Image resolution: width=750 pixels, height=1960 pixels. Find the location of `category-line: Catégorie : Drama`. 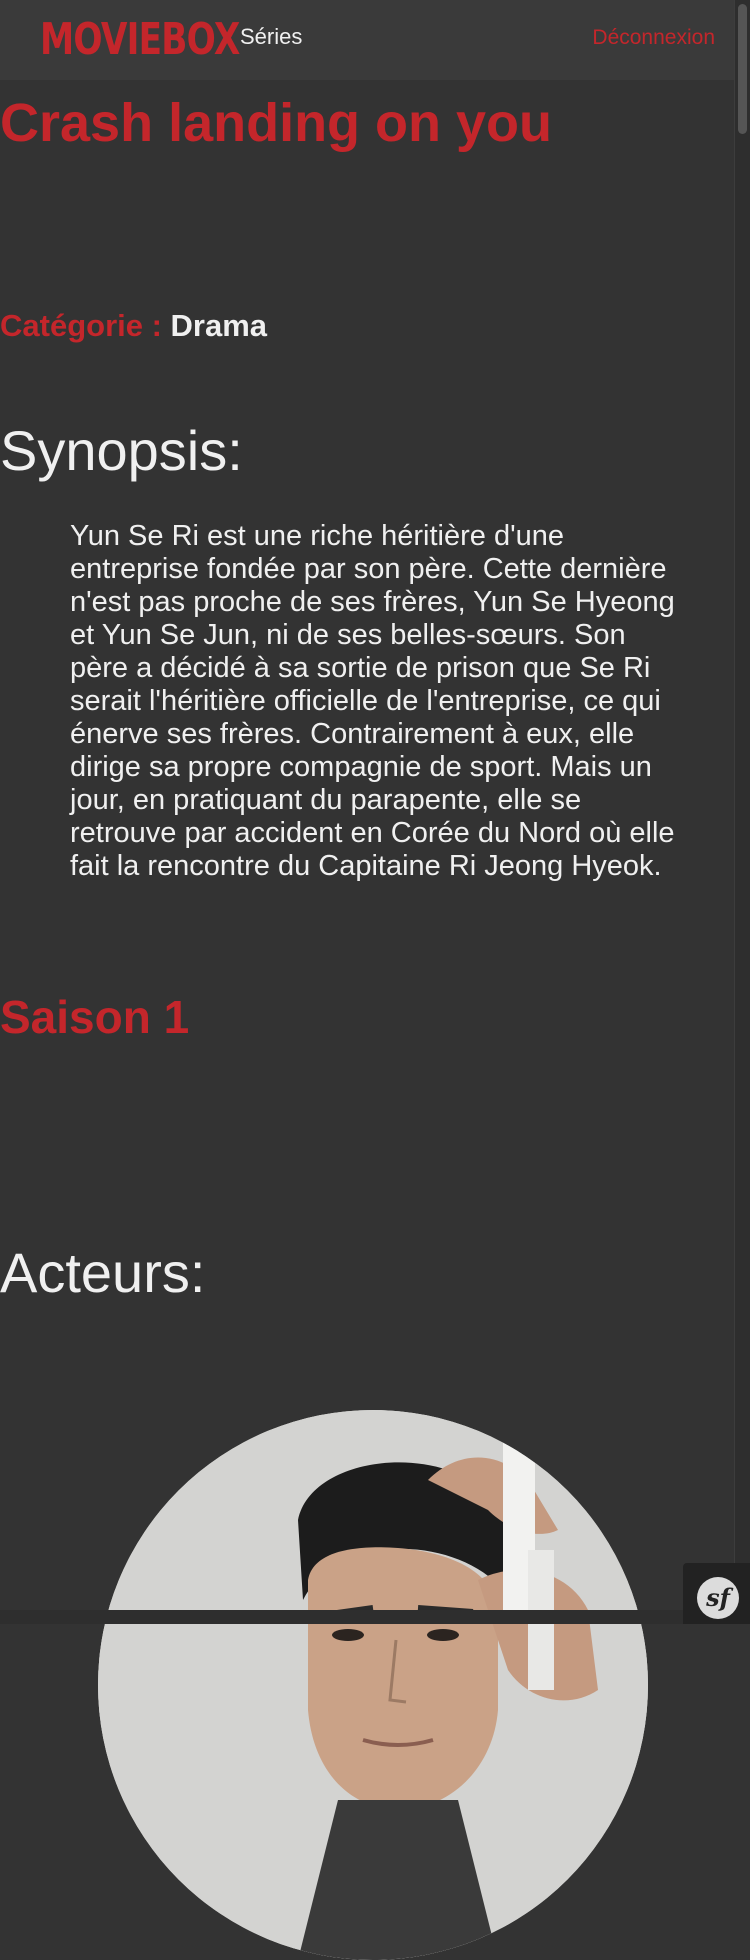

category-line: Catégorie : Drama is located at coordinates (375, 326).